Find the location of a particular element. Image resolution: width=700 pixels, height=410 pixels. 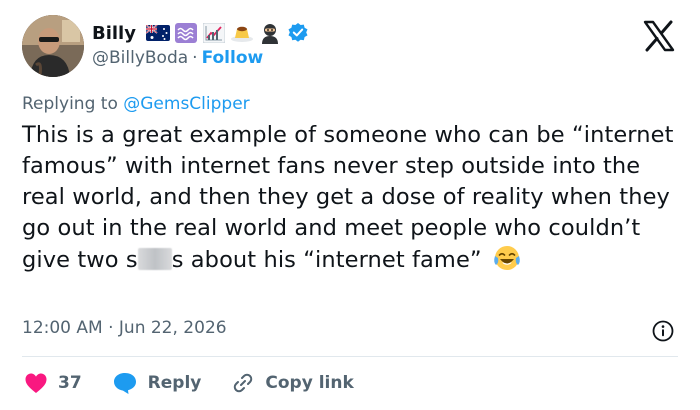

waves-icon is located at coordinates (186, 33).